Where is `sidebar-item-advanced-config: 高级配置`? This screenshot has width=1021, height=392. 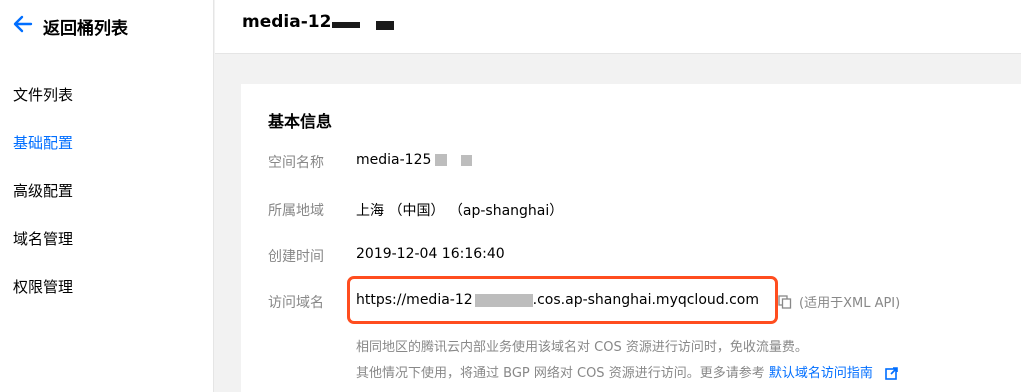
sidebar-item-advanced-config: 高级配置 is located at coordinates (43, 190).